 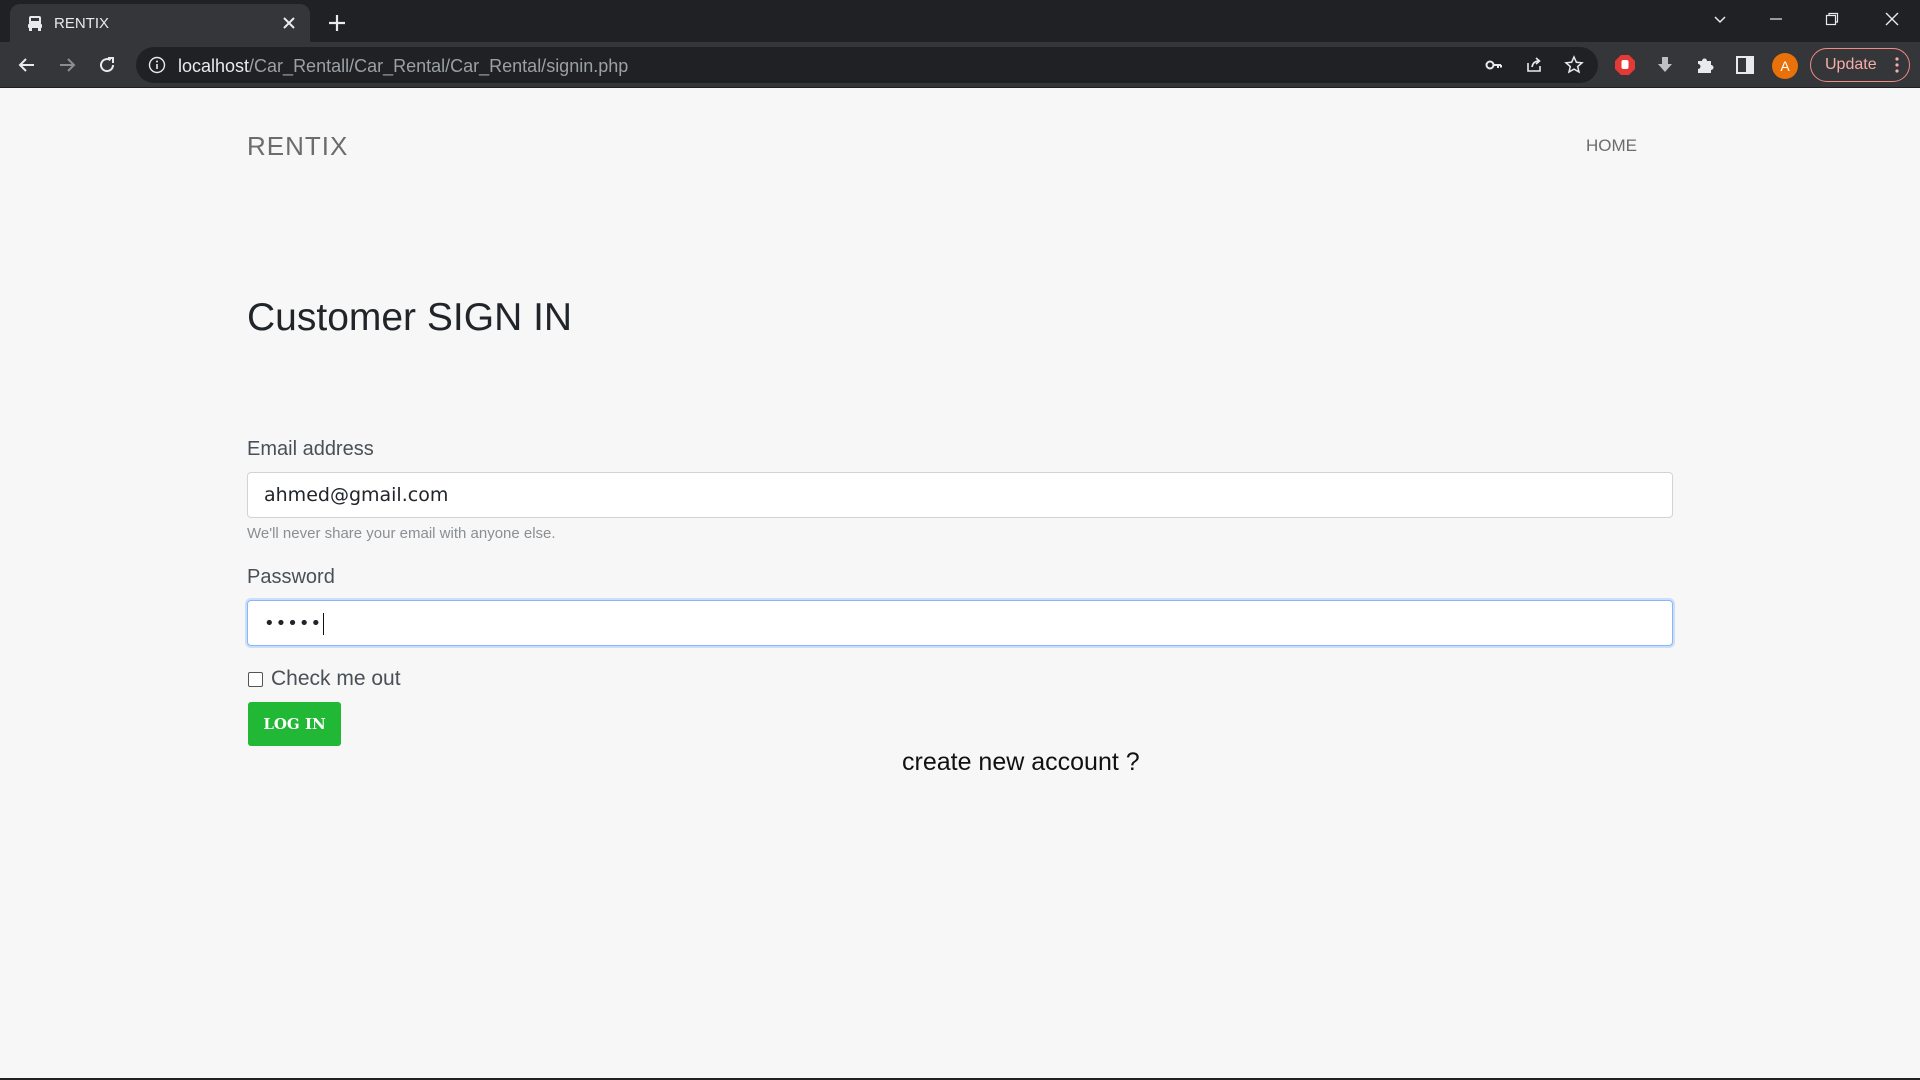 I want to click on chevron-down-icon, so click(x=1720, y=20).